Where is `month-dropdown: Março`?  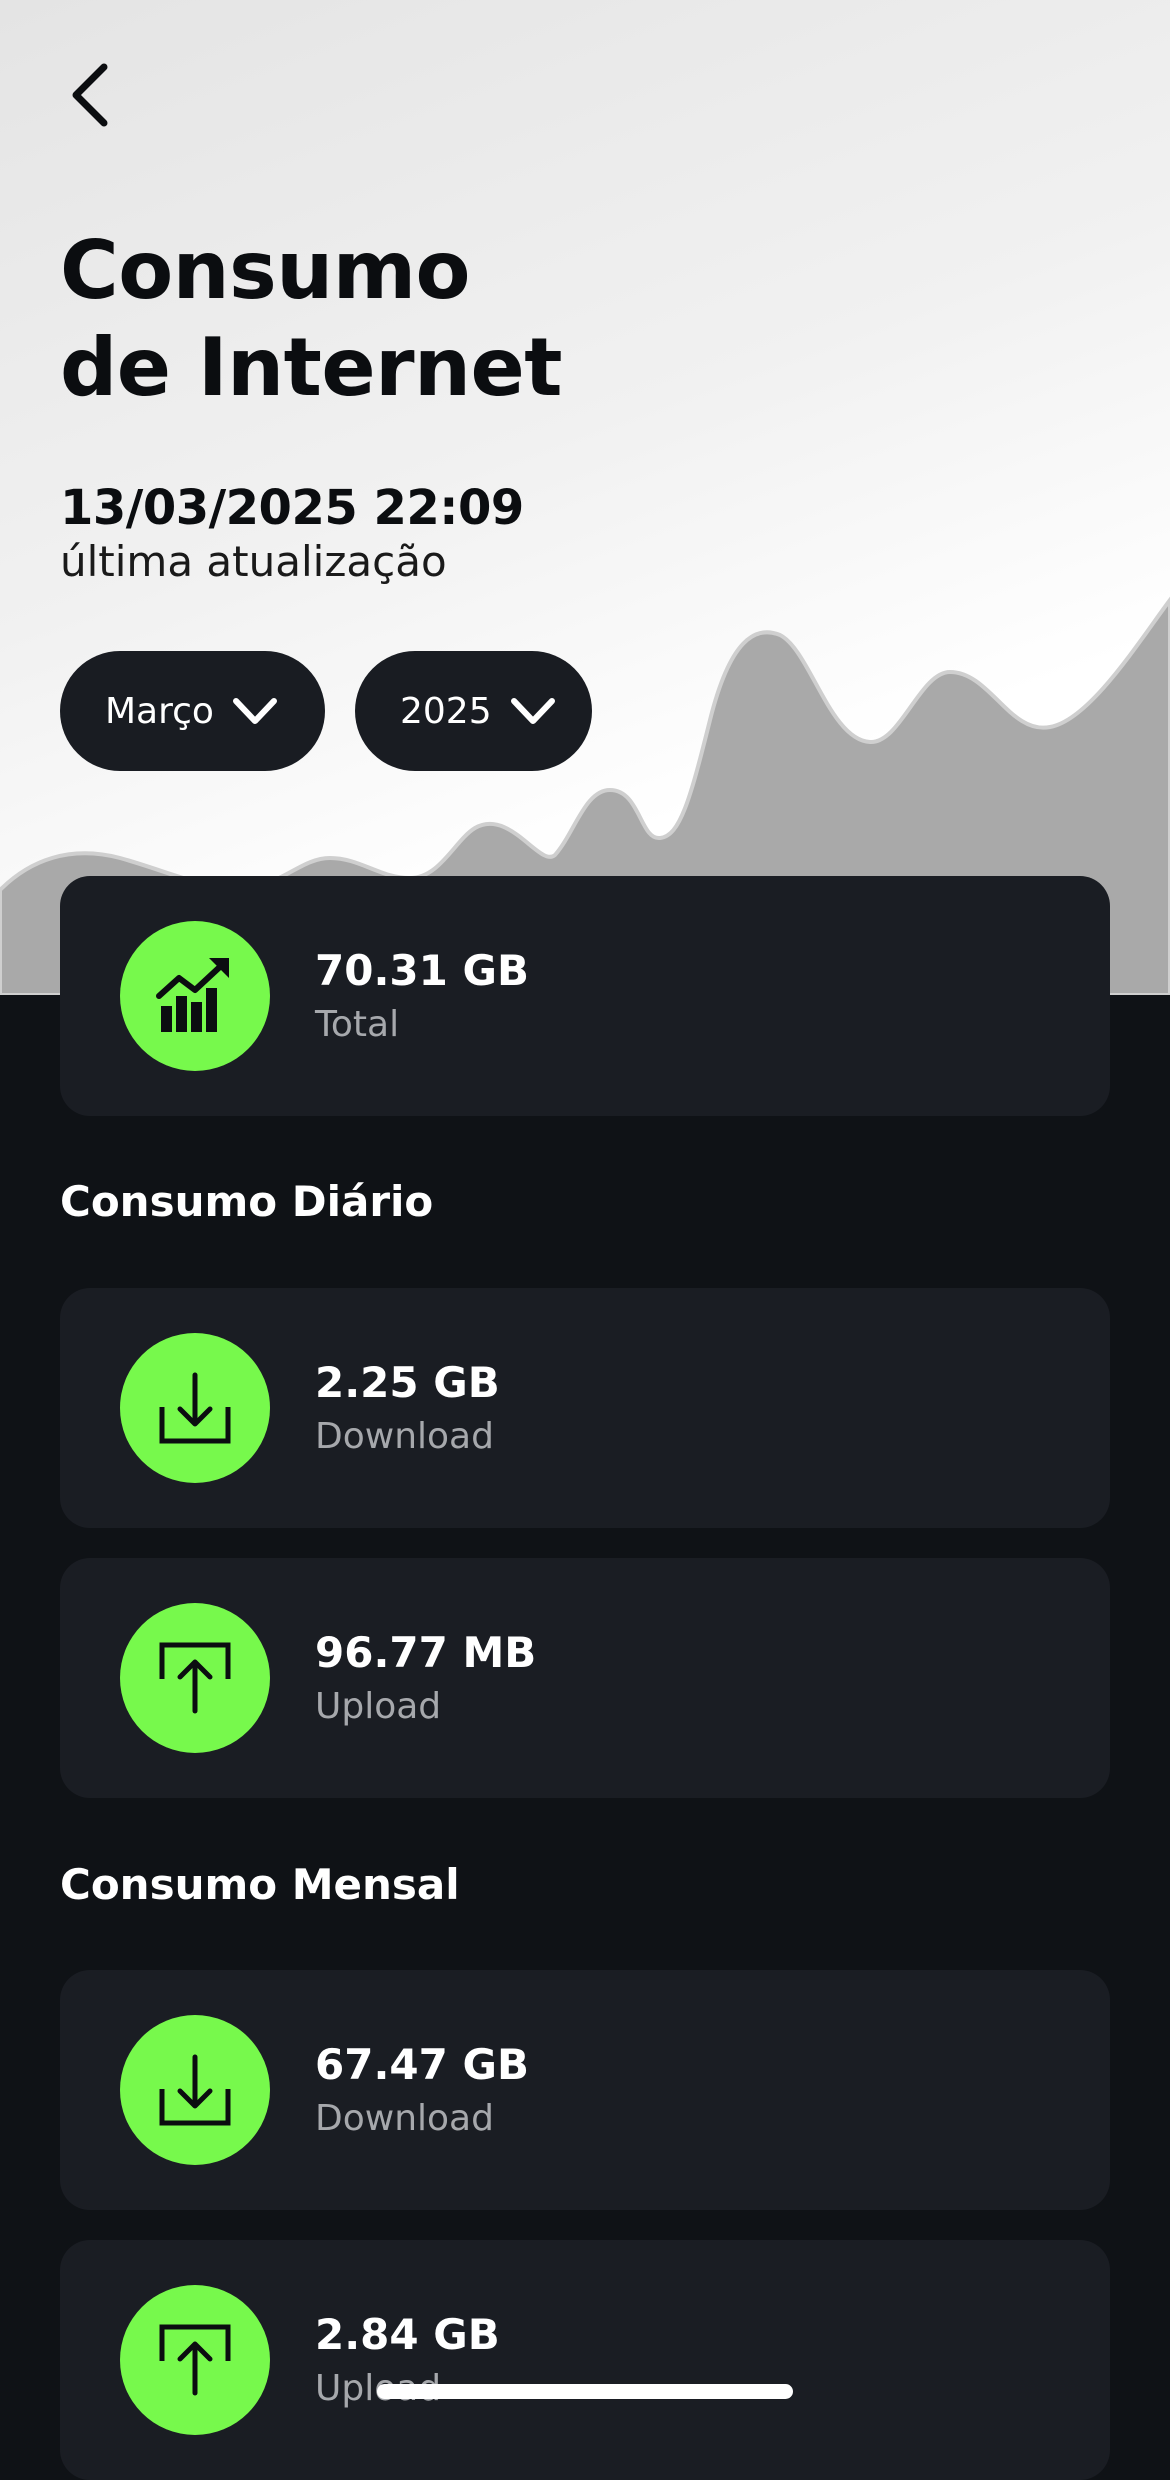
month-dropdown: Março is located at coordinates (192, 711).